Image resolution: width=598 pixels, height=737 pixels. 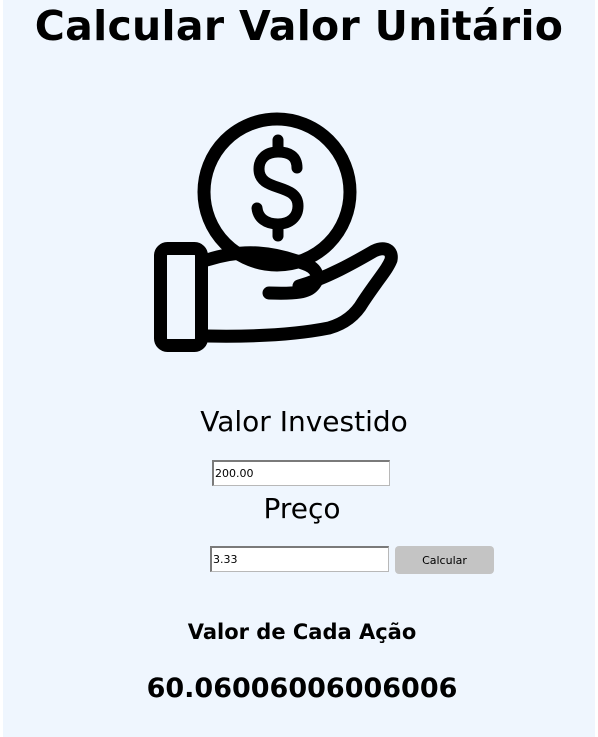 I want to click on calcular-button: Calcular, so click(x=444, y=560).